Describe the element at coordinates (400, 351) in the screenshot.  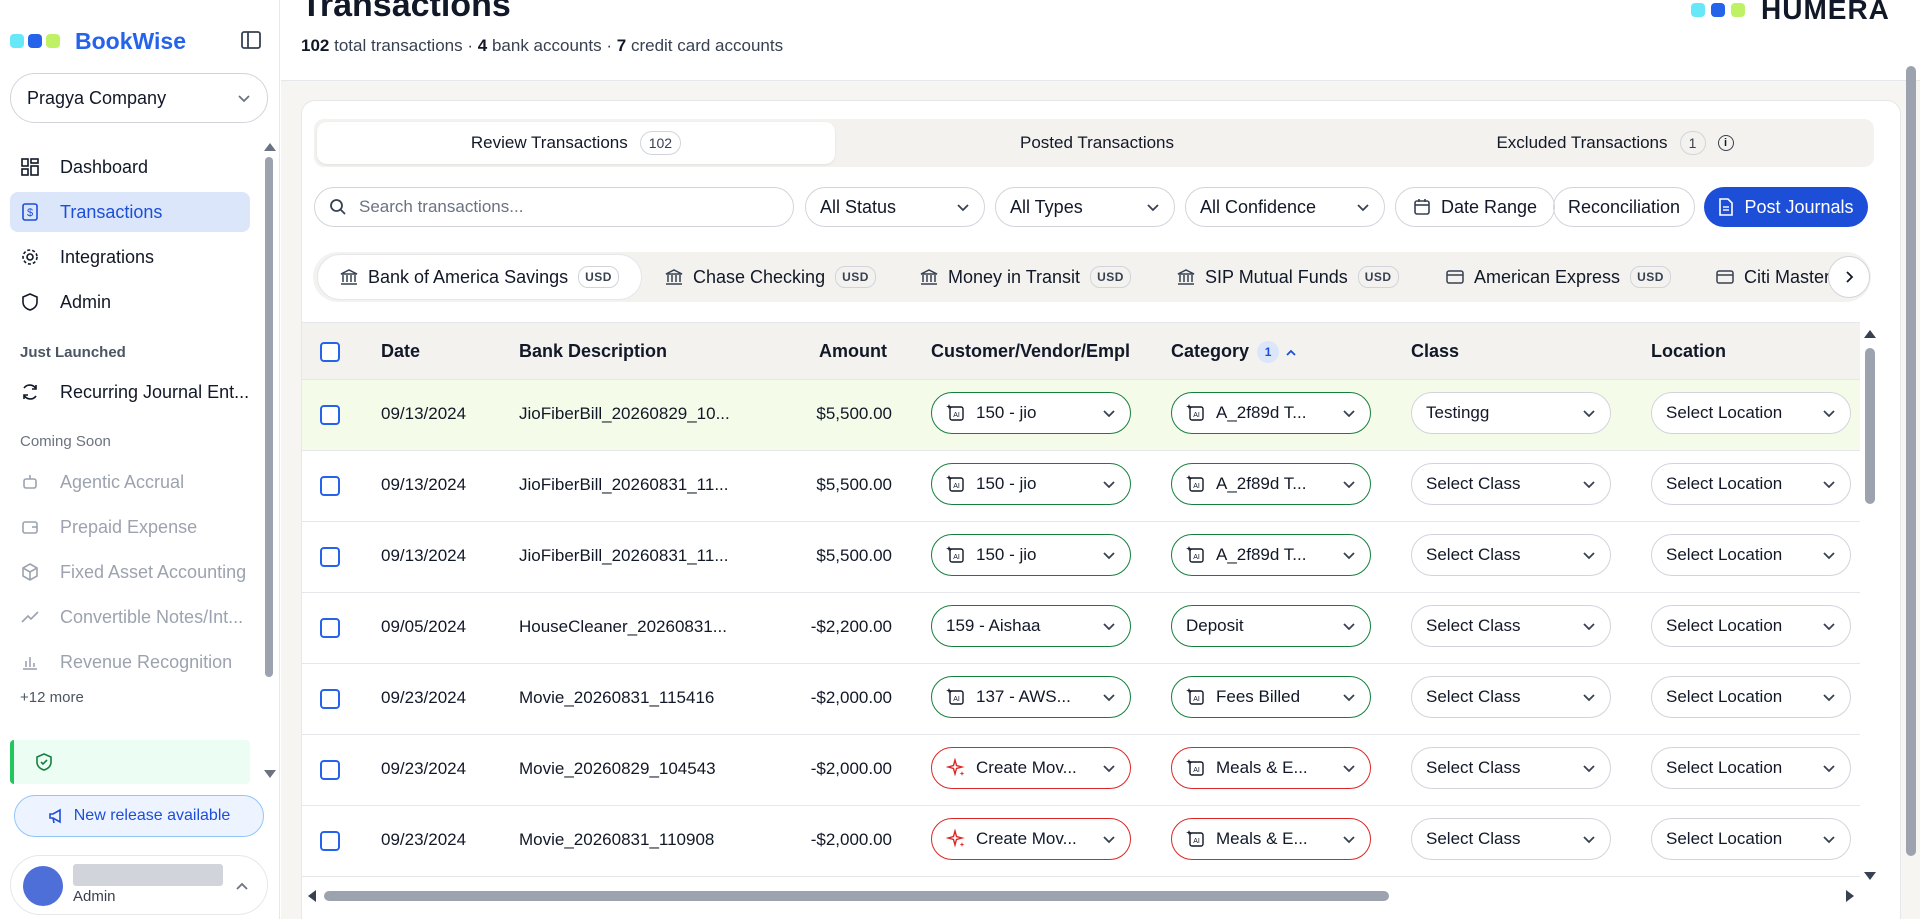
I see `col-date: Date` at that location.